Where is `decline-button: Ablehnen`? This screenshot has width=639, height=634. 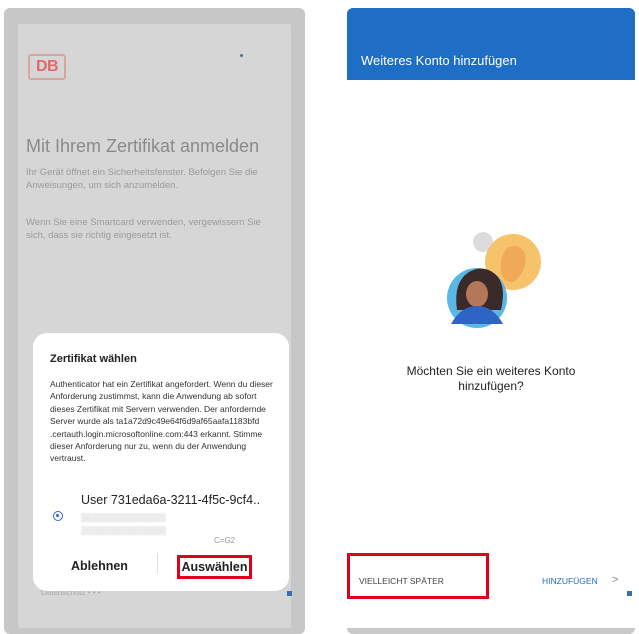 decline-button: Ablehnen is located at coordinates (99, 566).